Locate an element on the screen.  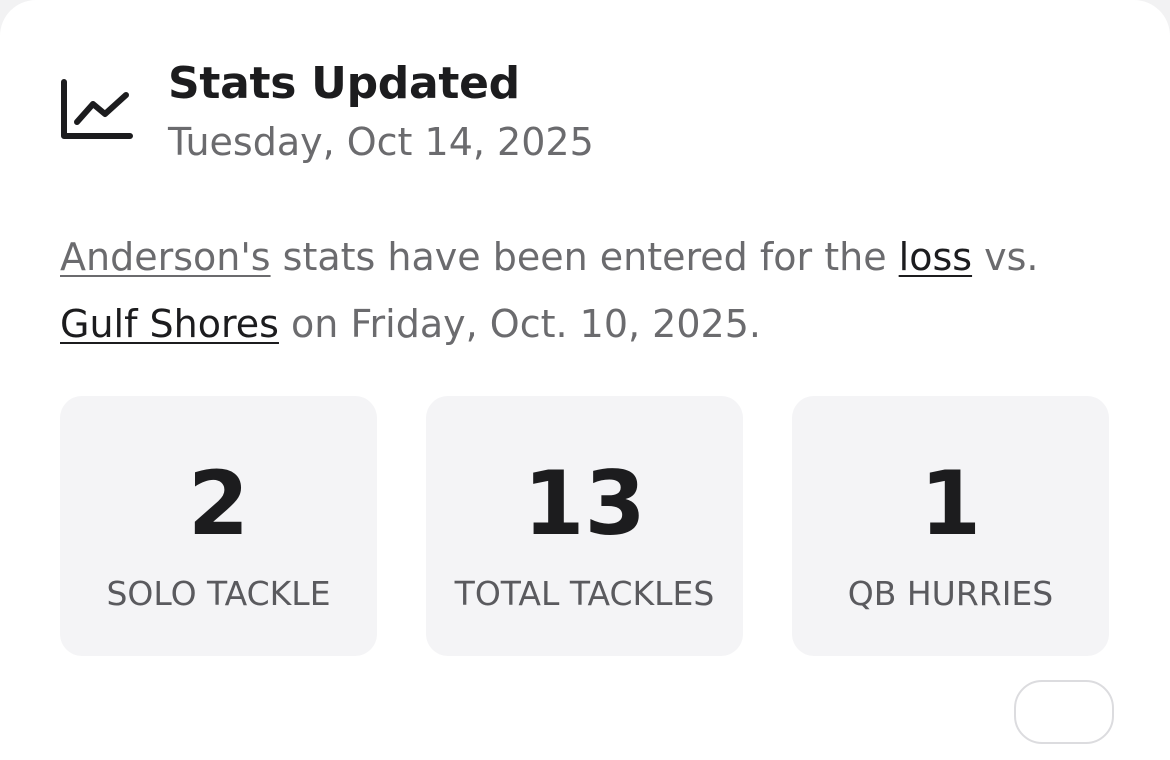
line-chart-icon is located at coordinates (97, 111).